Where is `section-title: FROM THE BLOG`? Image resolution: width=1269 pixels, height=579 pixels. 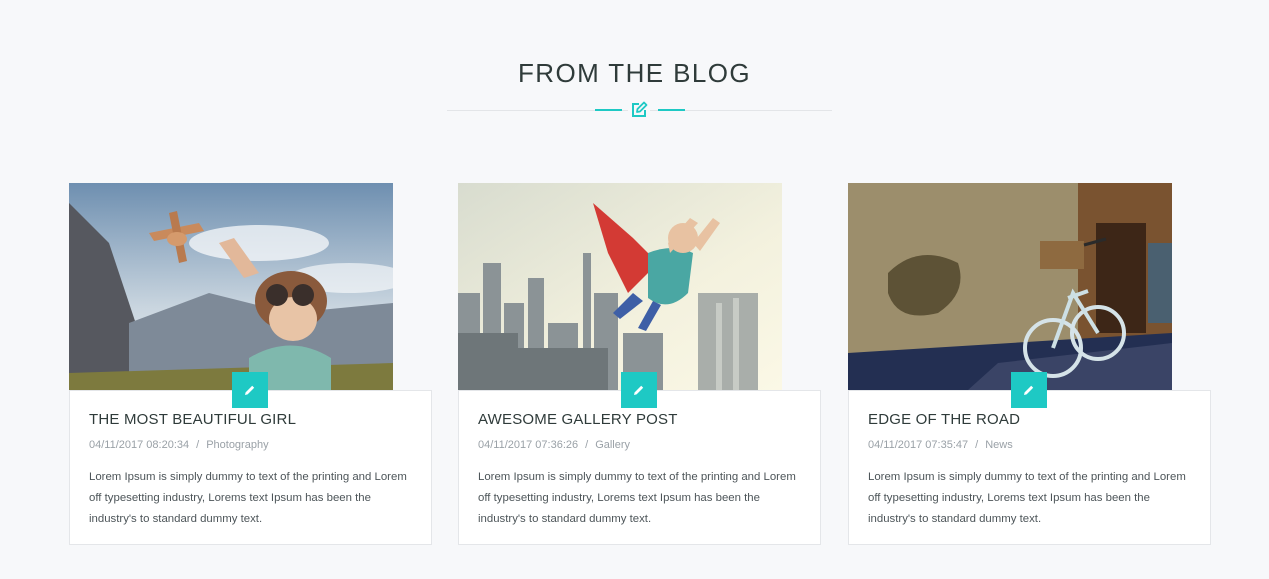 section-title: FROM THE BLOG is located at coordinates (634, 73).